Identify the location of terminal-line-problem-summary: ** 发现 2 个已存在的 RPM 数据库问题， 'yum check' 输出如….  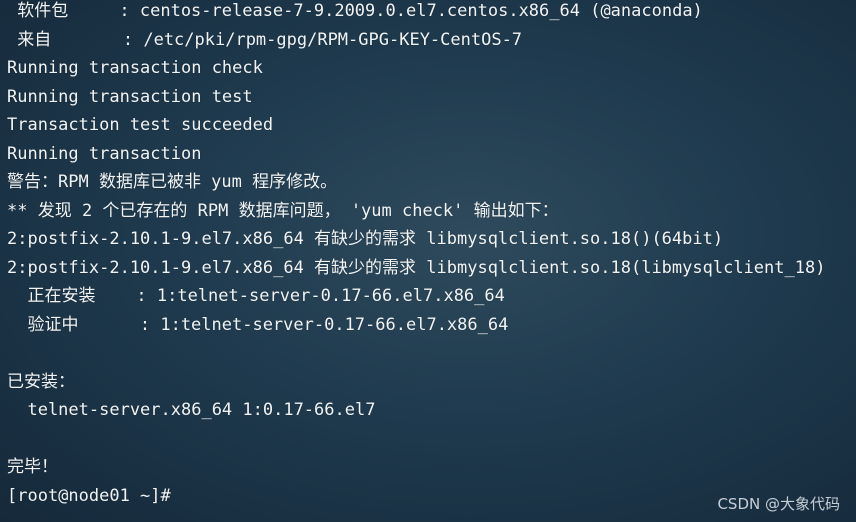
(283, 210).